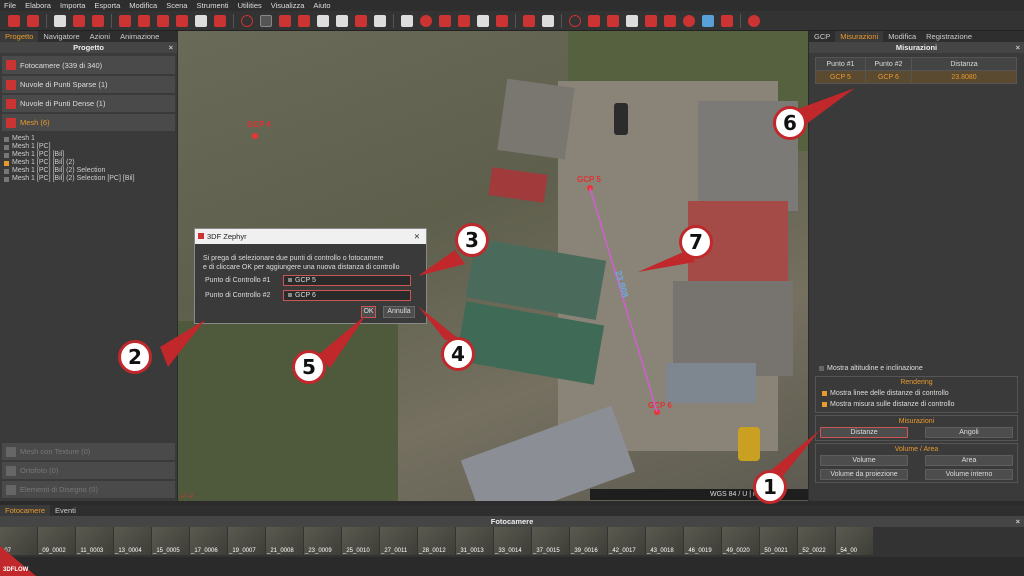 This screenshot has width=1024, height=576. I want to click on camera-thumbnail: _49_0020, so click(740, 541).